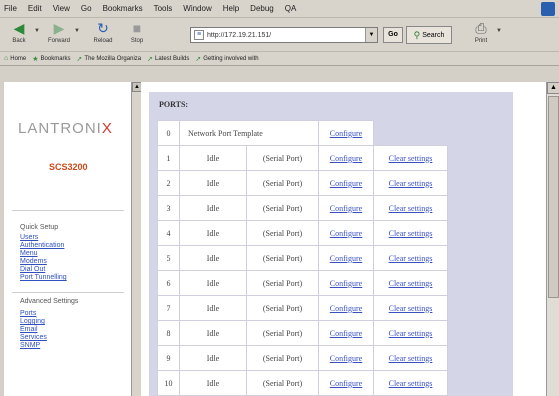 Image resolution: width=559 pixels, height=396 pixels. What do you see at coordinates (19, 28) in the screenshot?
I see `back-arrow-icon: ◀` at bounding box center [19, 28].